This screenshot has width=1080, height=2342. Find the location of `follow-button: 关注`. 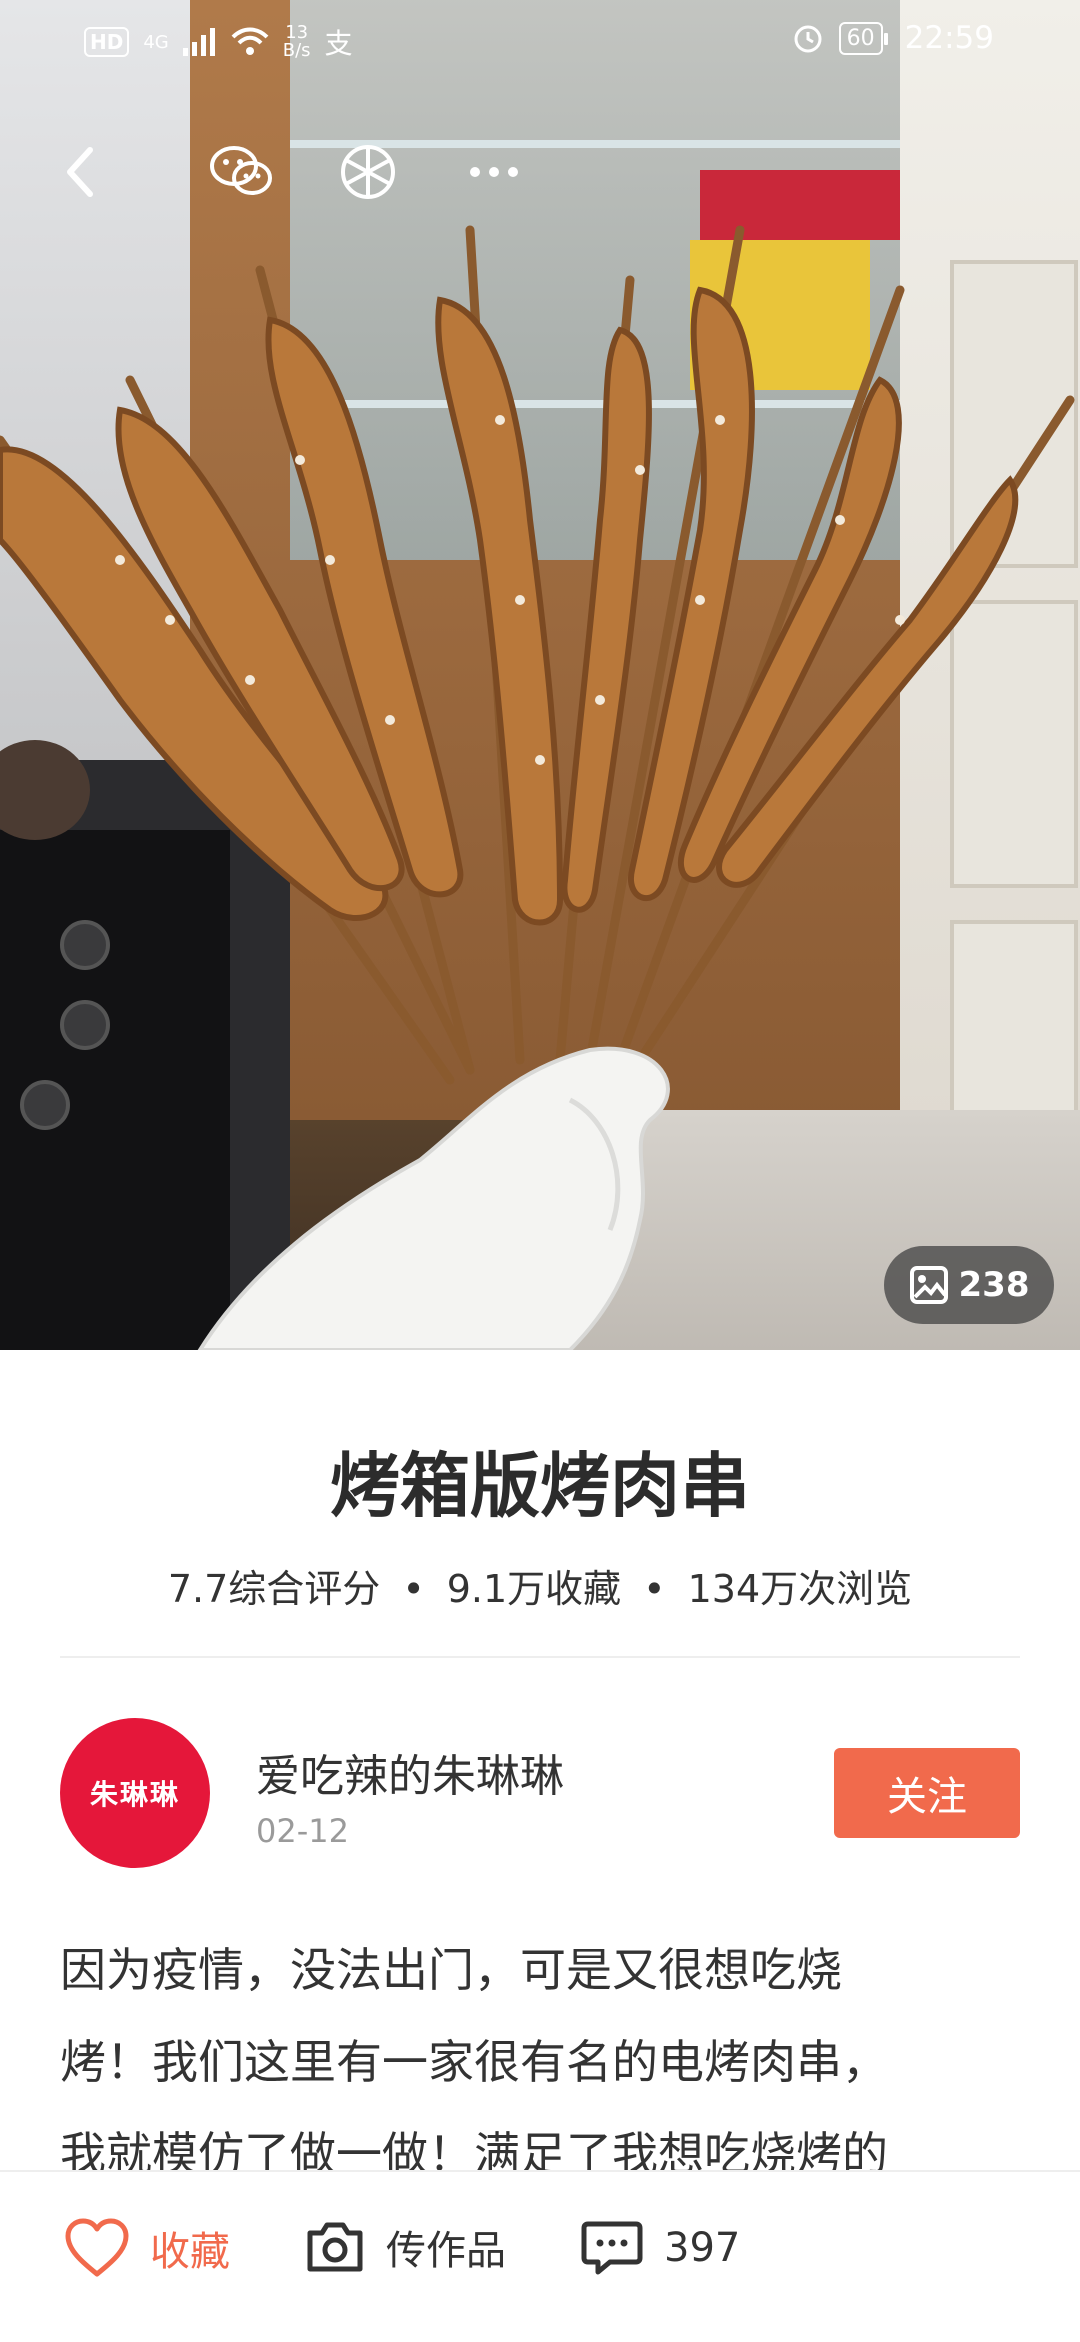

follow-button: 关注 is located at coordinates (927, 1793).